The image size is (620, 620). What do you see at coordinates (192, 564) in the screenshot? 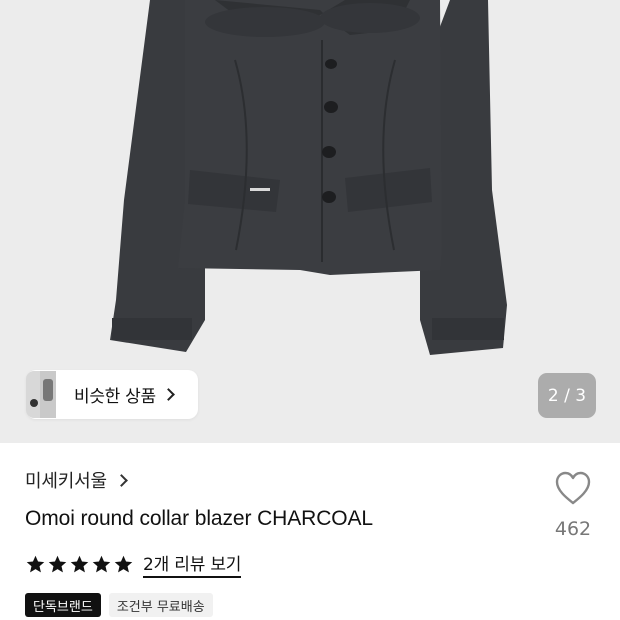
I see `view-reviews-link: 2개 리뷰 보기` at bounding box center [192, 564].